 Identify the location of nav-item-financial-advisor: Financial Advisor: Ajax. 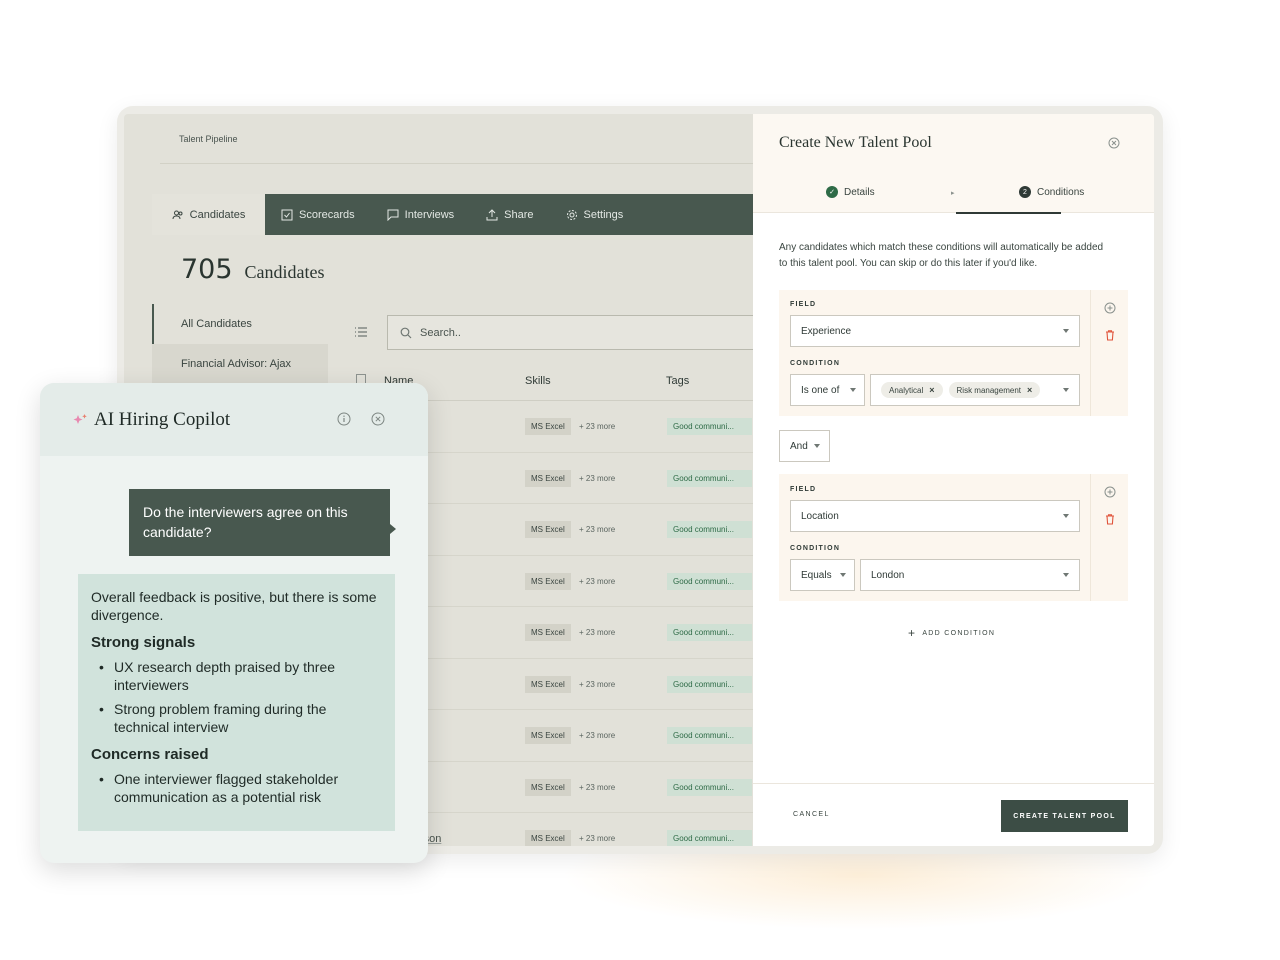
(240, 364).